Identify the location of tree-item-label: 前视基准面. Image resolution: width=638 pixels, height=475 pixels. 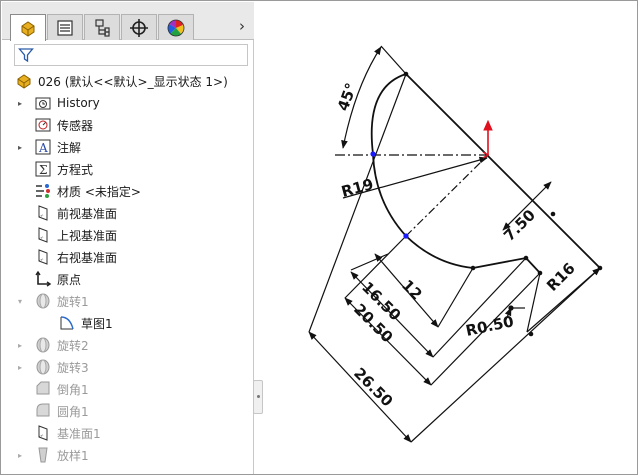
(87, 213).